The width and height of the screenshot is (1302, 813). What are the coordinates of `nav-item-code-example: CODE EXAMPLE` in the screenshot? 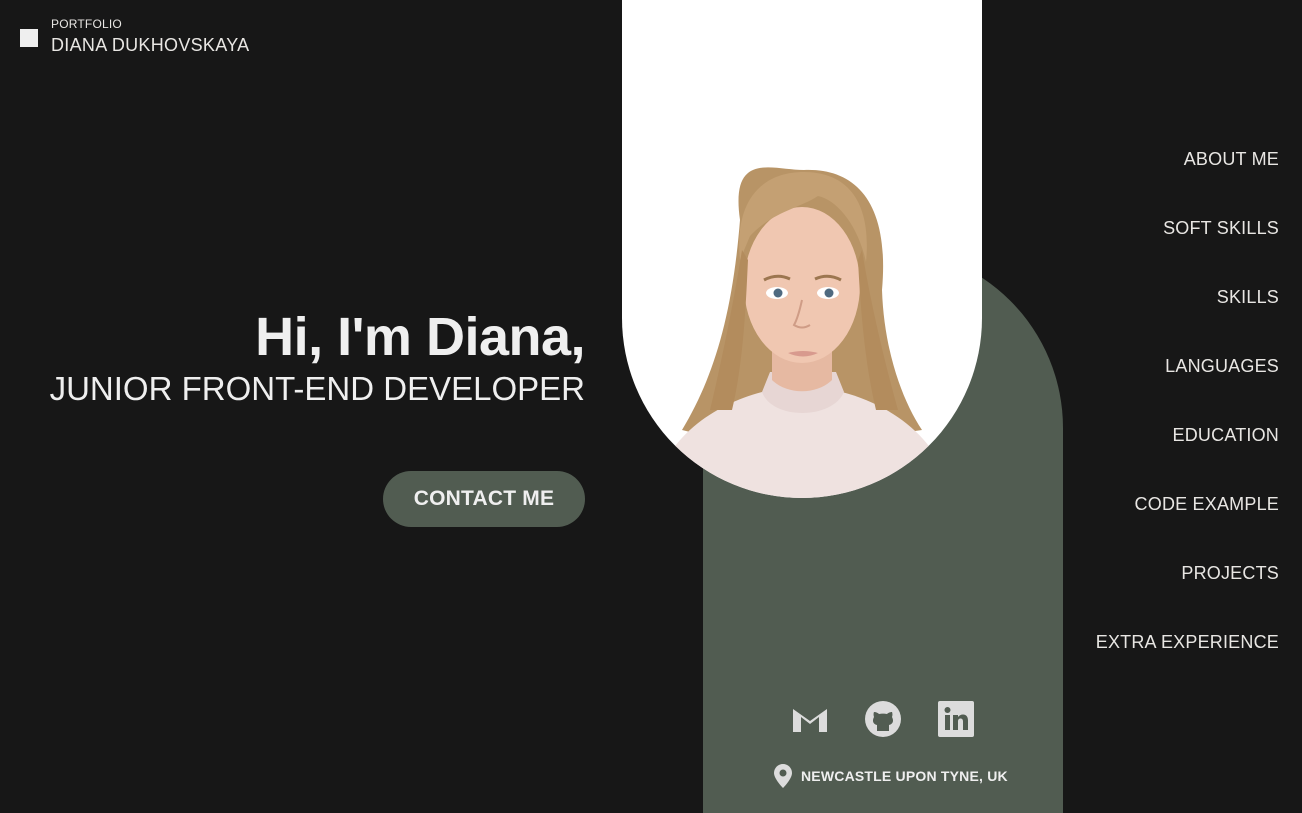 It's located at (1187, 526).